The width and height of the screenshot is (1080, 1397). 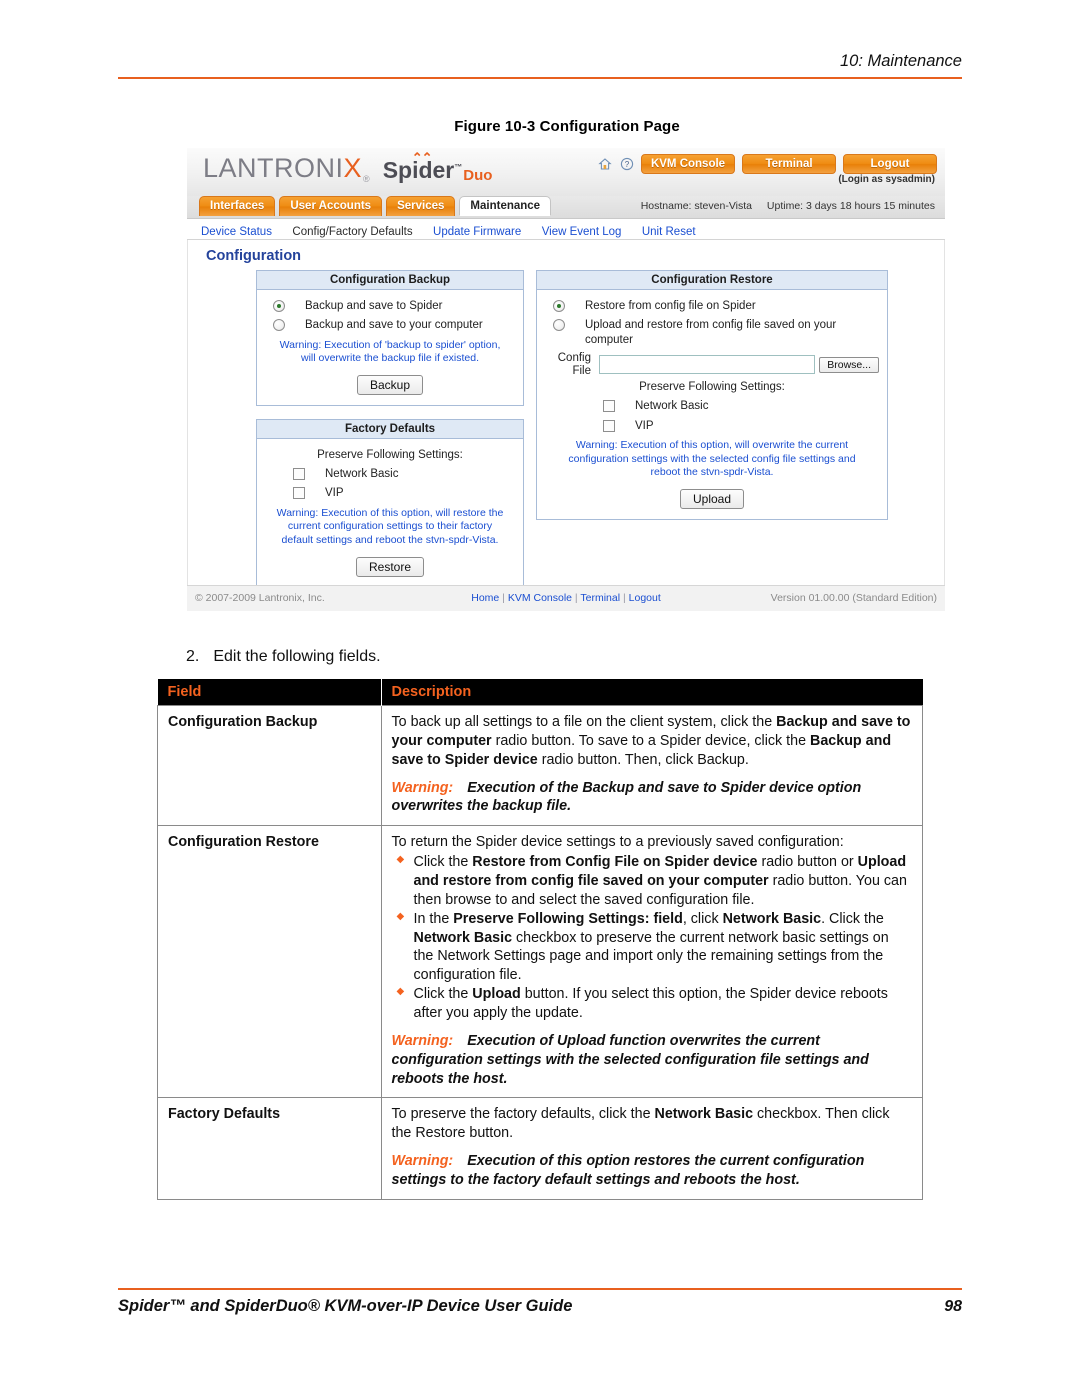 What do you see at coordinates (645, 598) in the screenshot?
I see `footer-link-logout: Logout` at bounding box center [645, 598].